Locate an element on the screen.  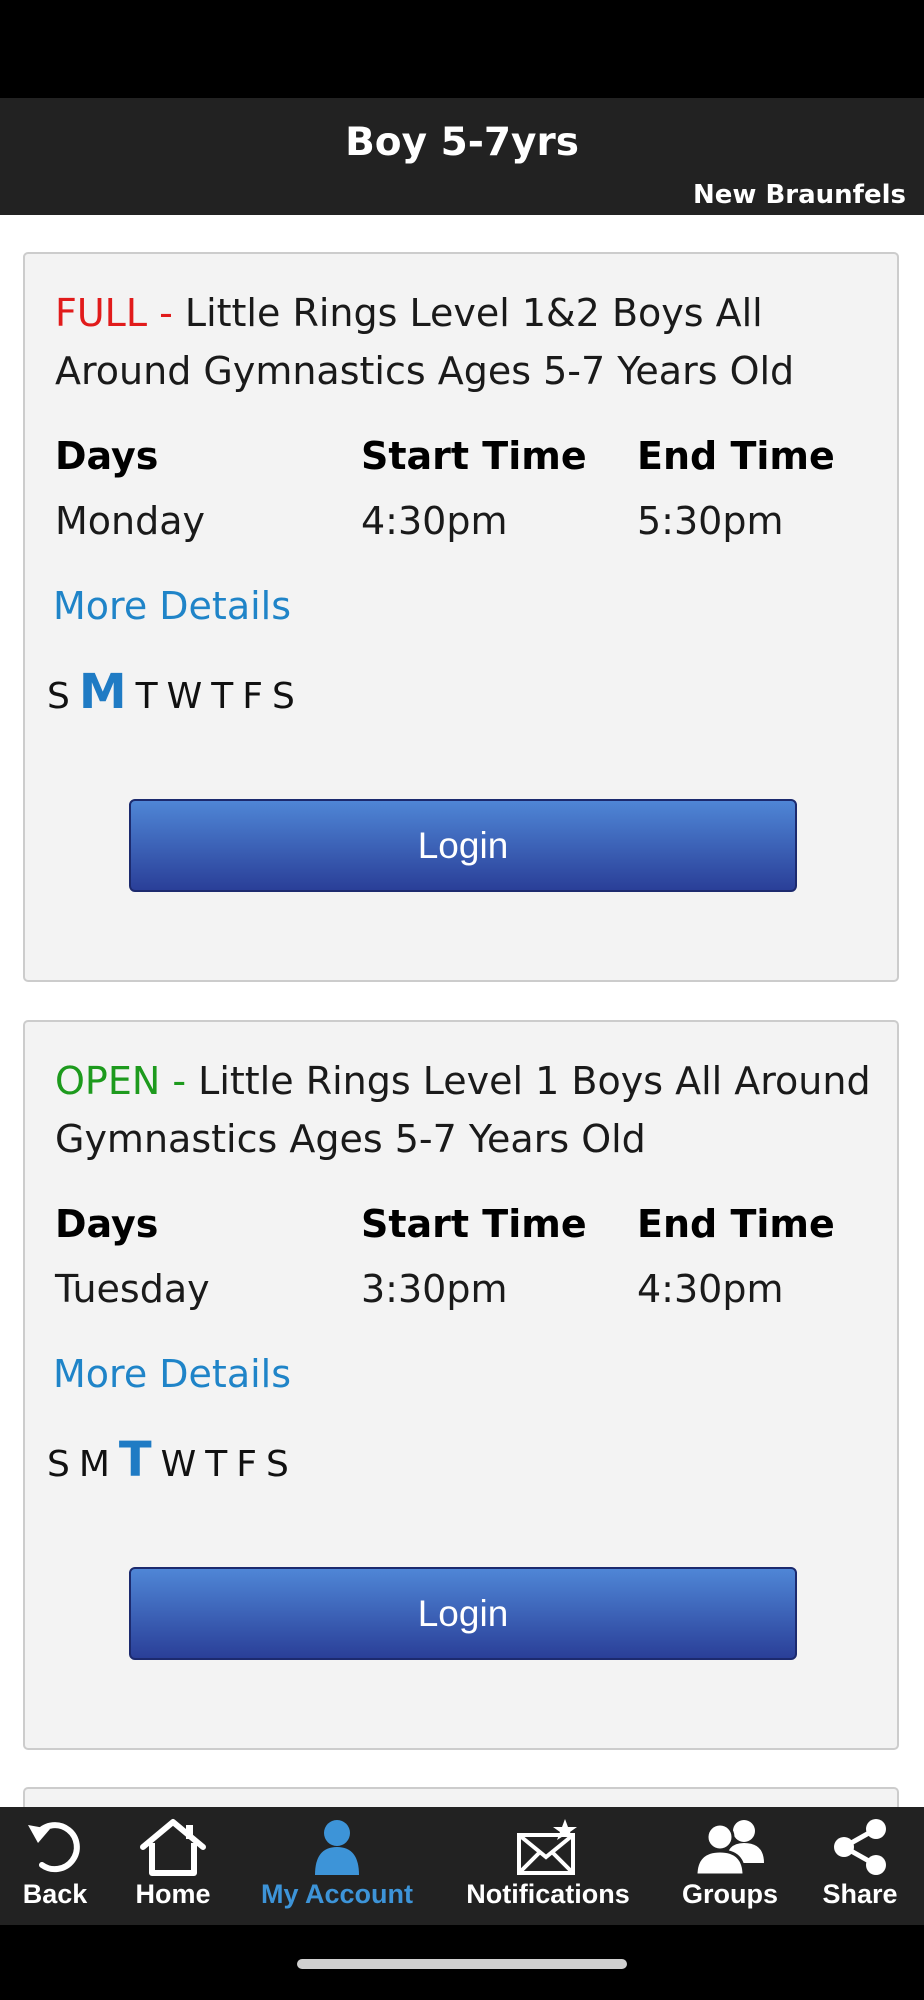
weekday-mon: M is located at coordinates (94, 1464).